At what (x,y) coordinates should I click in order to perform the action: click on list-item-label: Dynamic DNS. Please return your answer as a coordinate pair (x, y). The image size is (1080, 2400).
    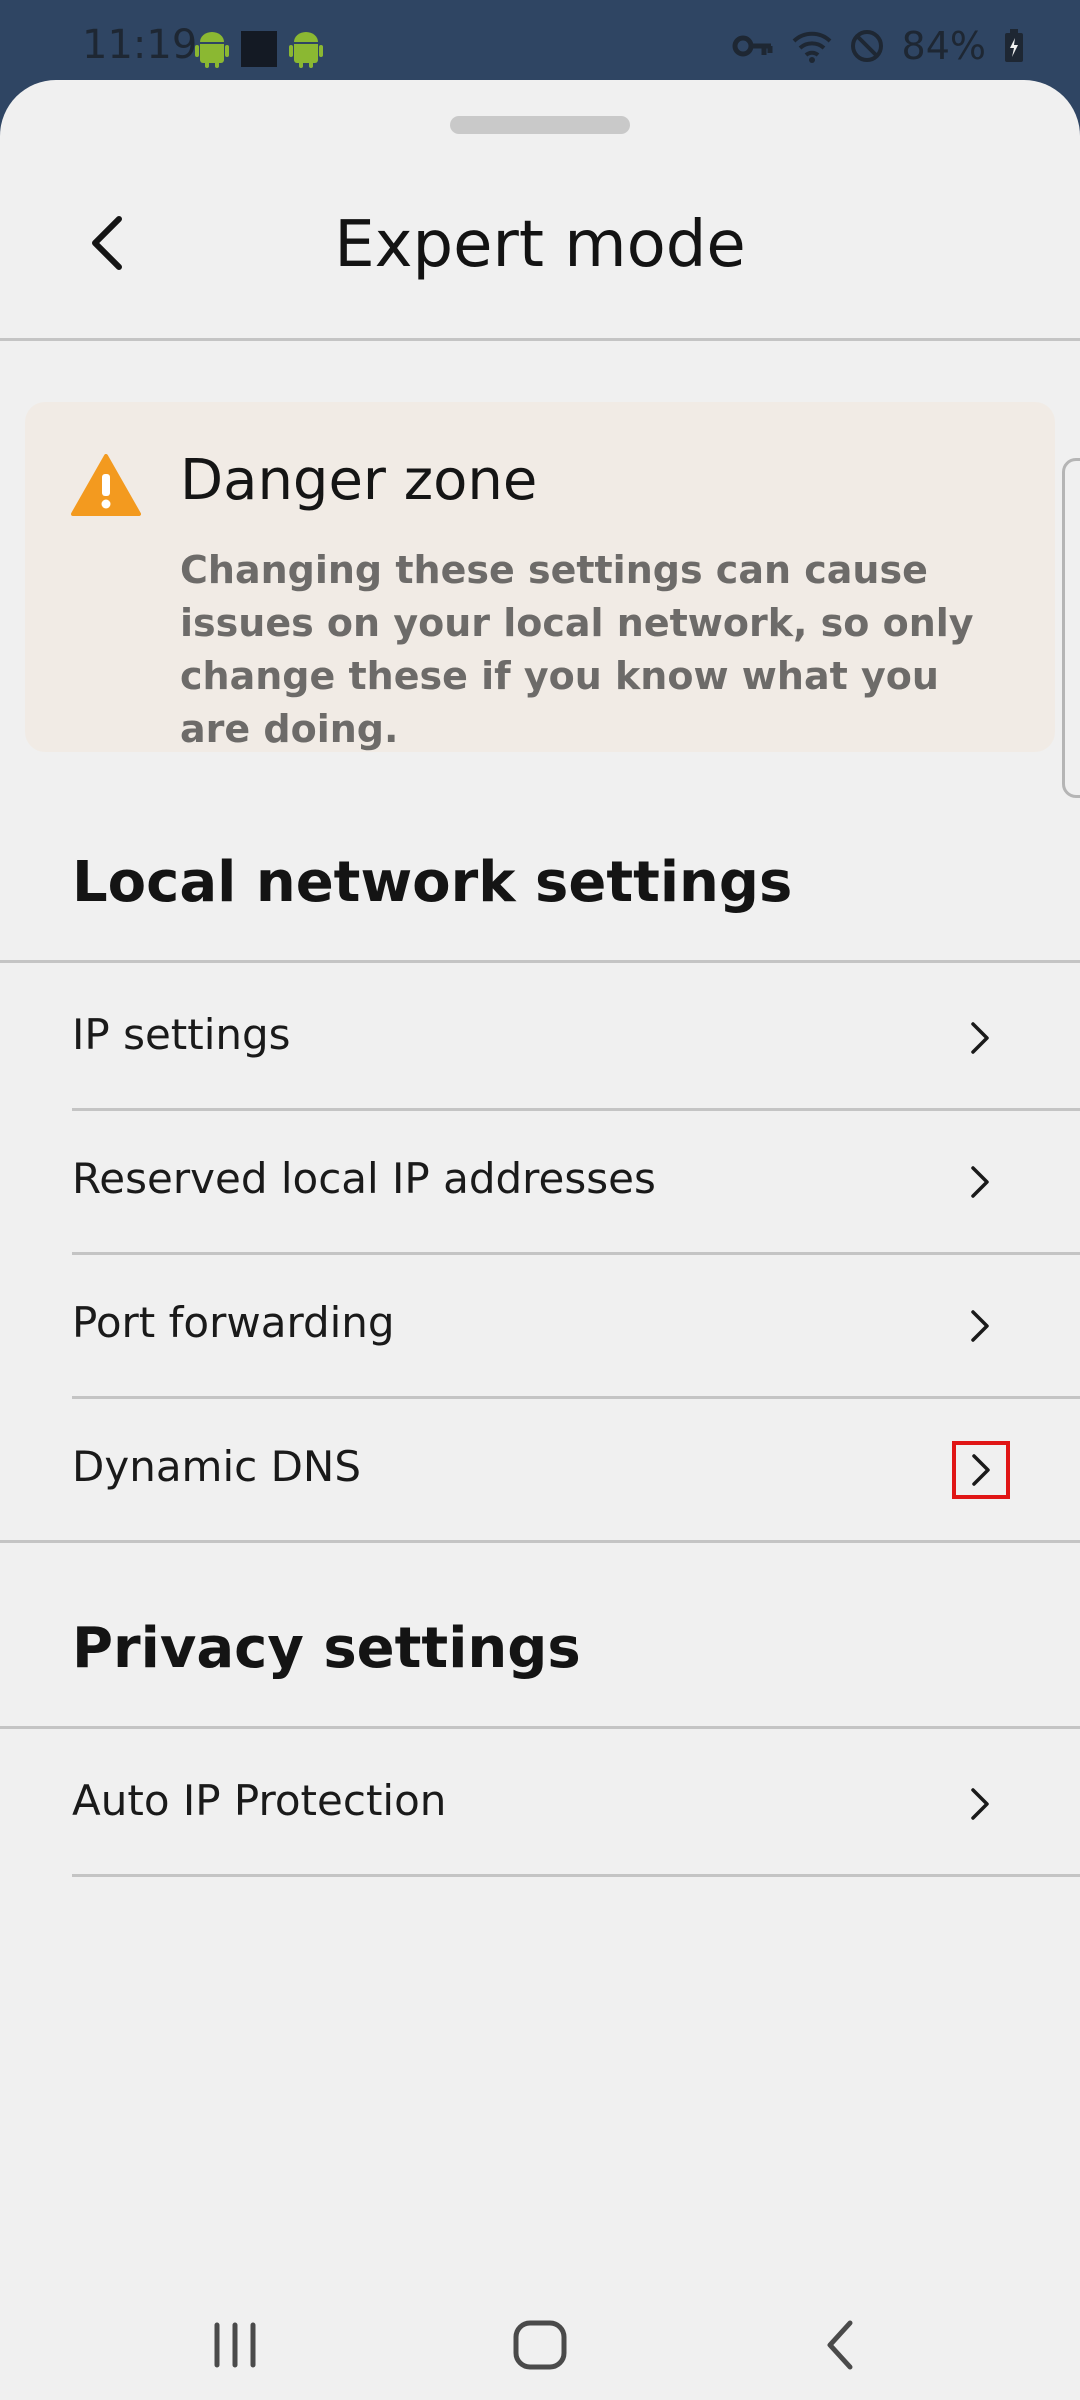
    Looking at the image, I should click on (216, 1466).